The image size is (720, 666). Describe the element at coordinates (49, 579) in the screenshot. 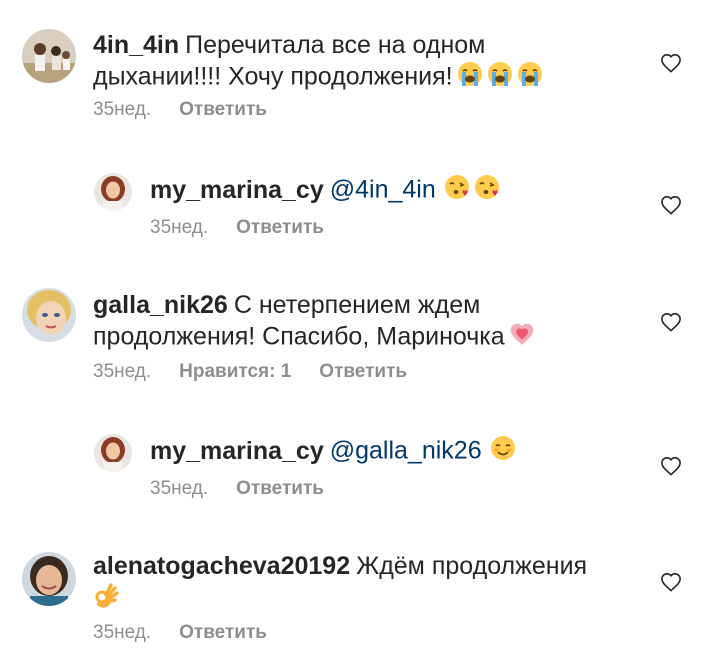

I see `avatar-alenatogacheva20192` at that location.